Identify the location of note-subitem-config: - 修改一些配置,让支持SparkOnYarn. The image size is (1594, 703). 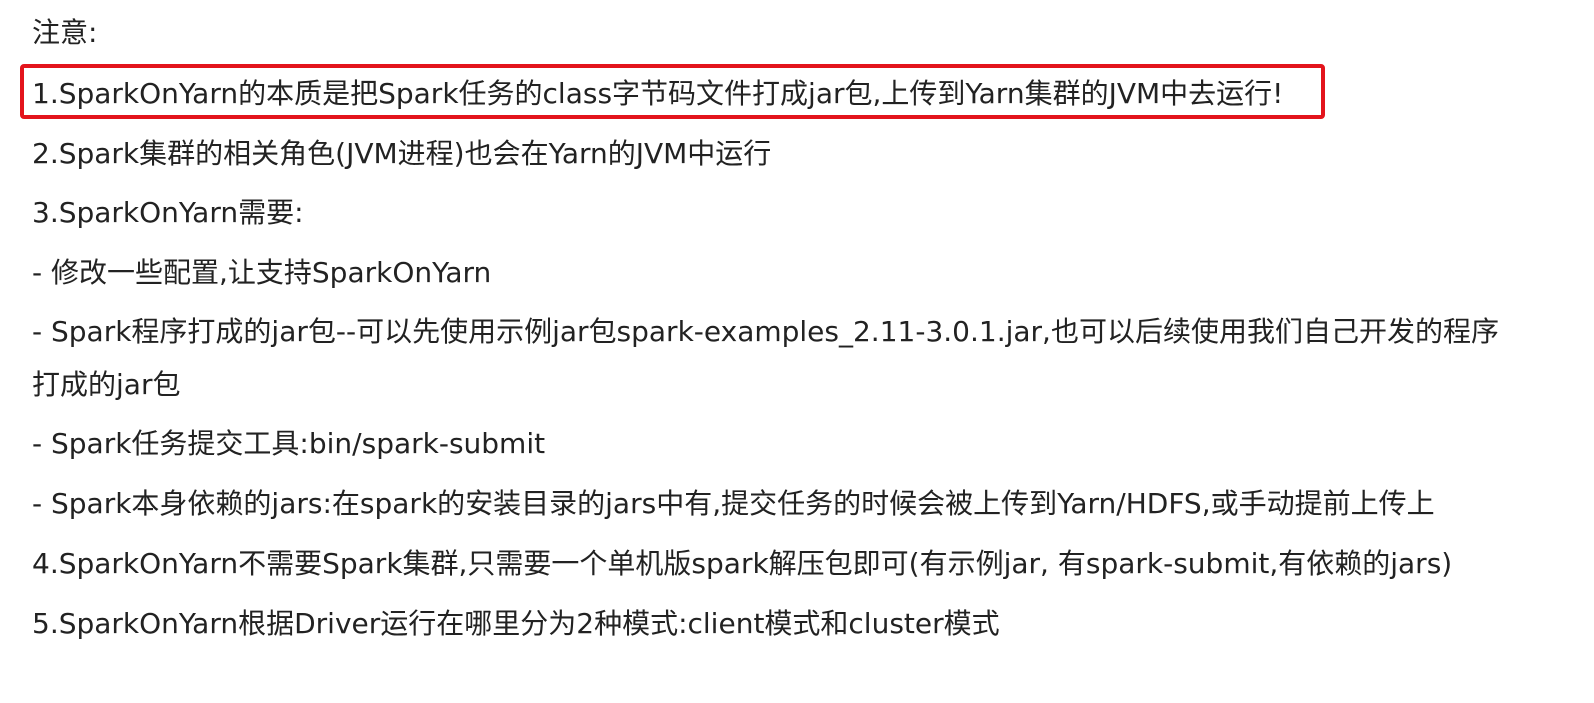
(262, 272).